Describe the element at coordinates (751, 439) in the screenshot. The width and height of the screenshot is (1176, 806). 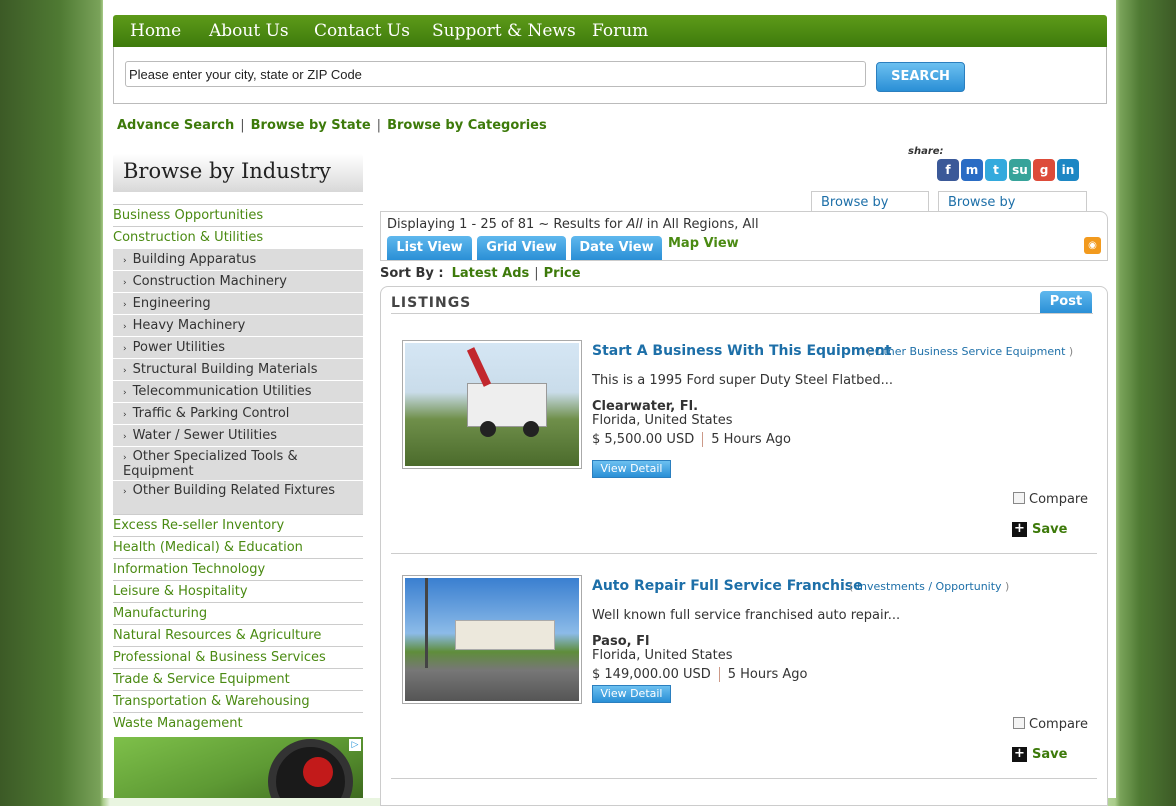
I see `listing-age: 5 Hours Ago` at that location.